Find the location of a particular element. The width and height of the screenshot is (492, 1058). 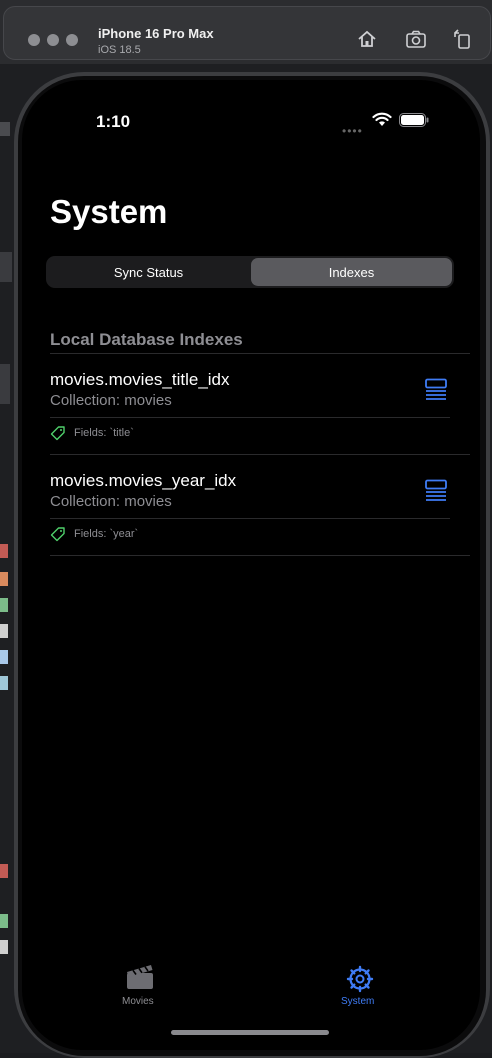

segment-indexes: Indexes is located at coordinates (351, 272).